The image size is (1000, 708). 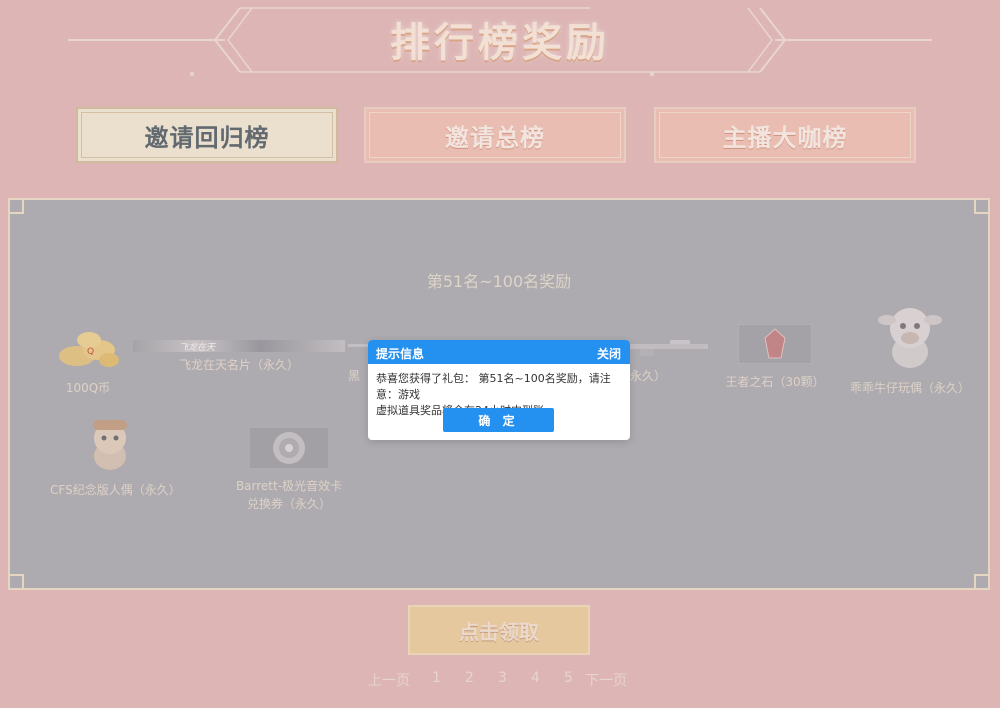 I want to click on dialog-message-line: 恭喜您获得了礼包： 第51名~100名奖励，请注意：游戏, so click(x=493, y=386).